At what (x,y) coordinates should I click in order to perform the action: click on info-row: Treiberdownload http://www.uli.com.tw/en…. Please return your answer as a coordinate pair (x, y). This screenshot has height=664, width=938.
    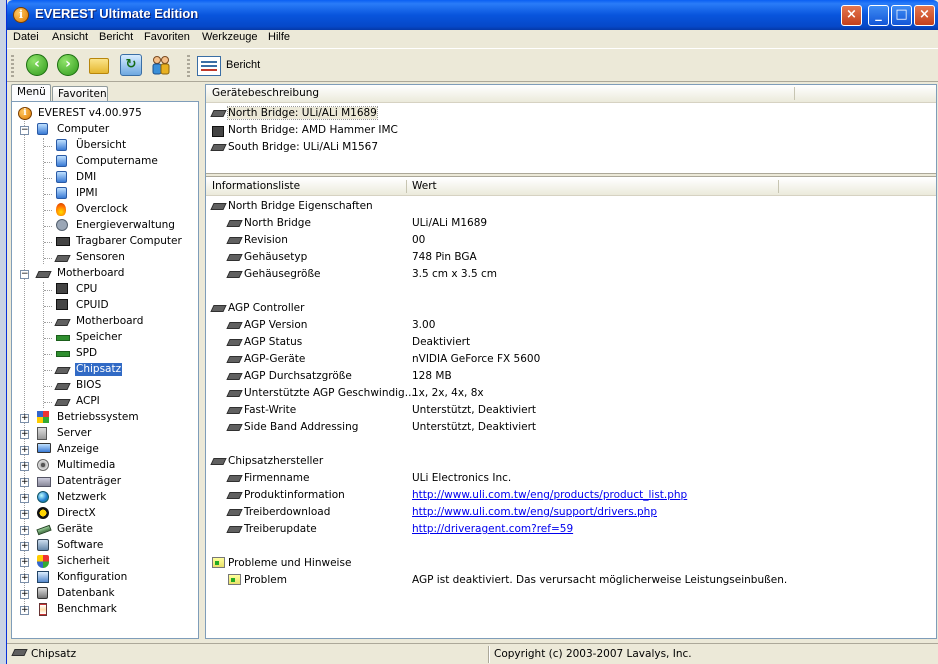
    Looking at the image, I should click on (571, 512).